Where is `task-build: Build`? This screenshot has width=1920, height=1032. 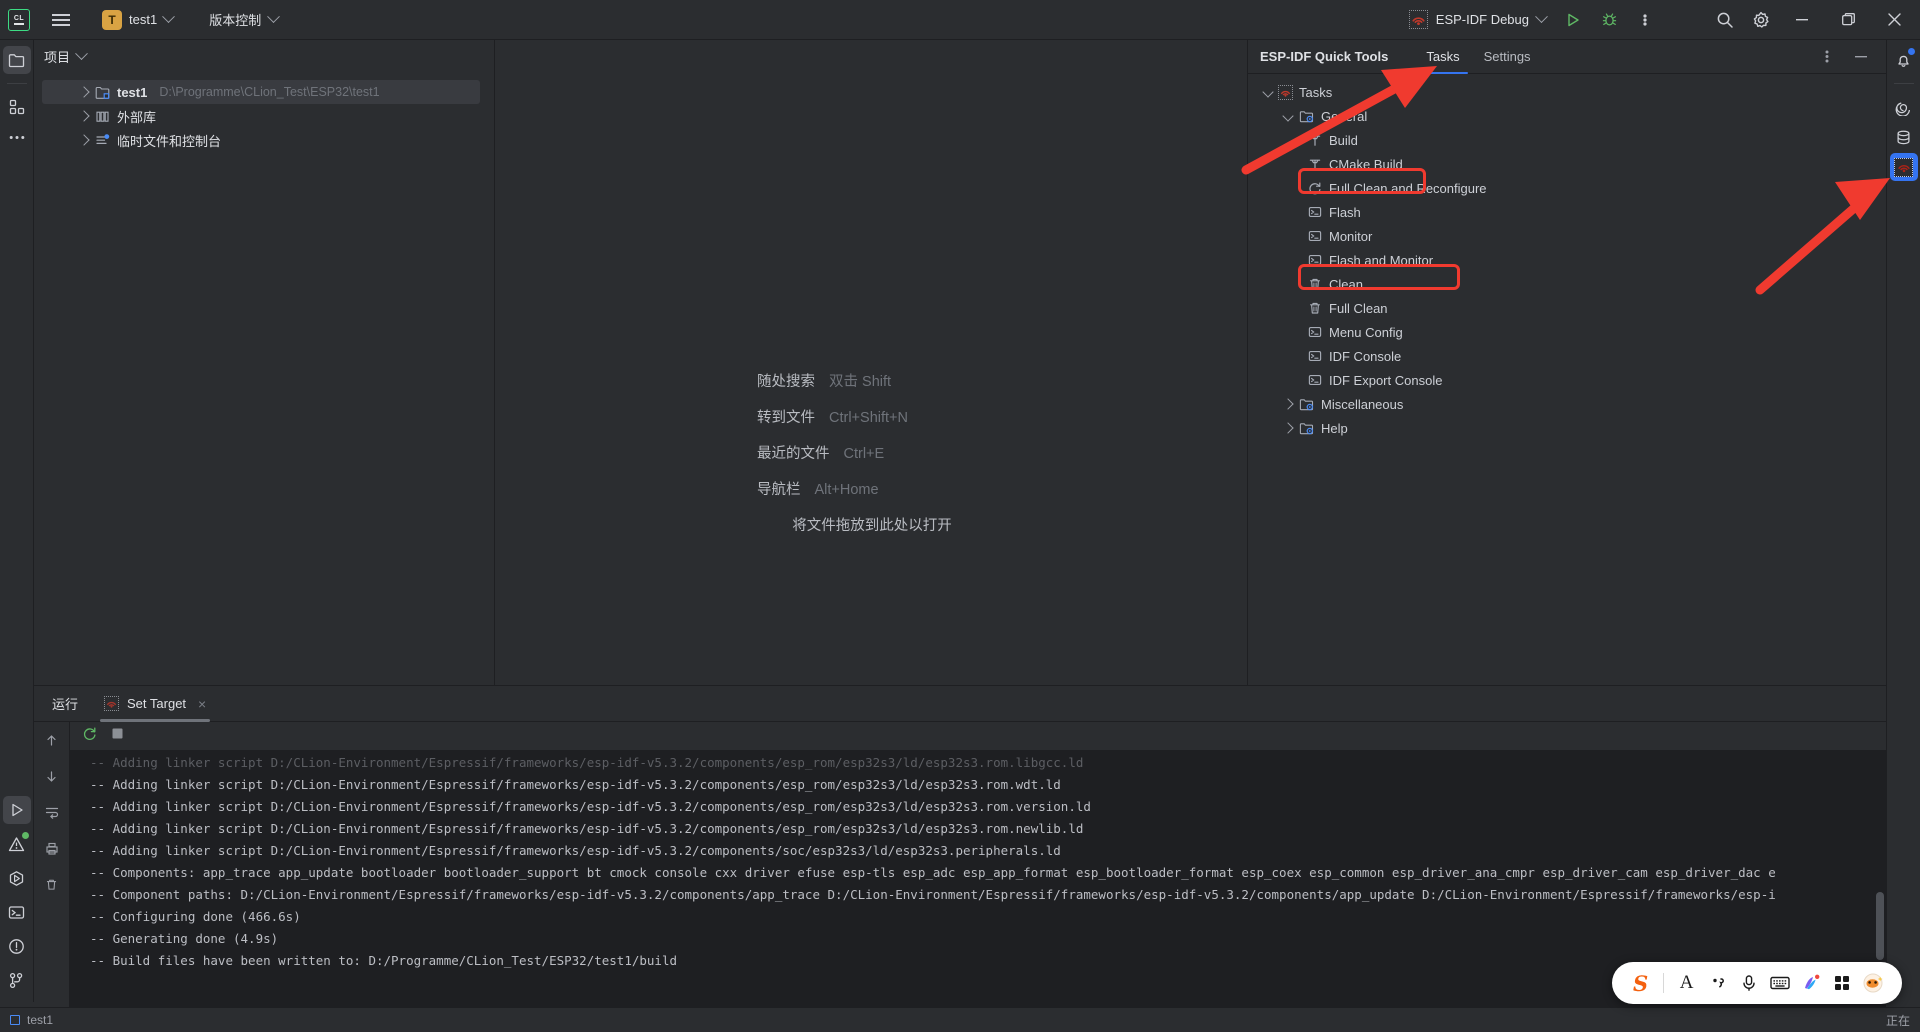 task-build: Build is located at coordinates (1567, 140).